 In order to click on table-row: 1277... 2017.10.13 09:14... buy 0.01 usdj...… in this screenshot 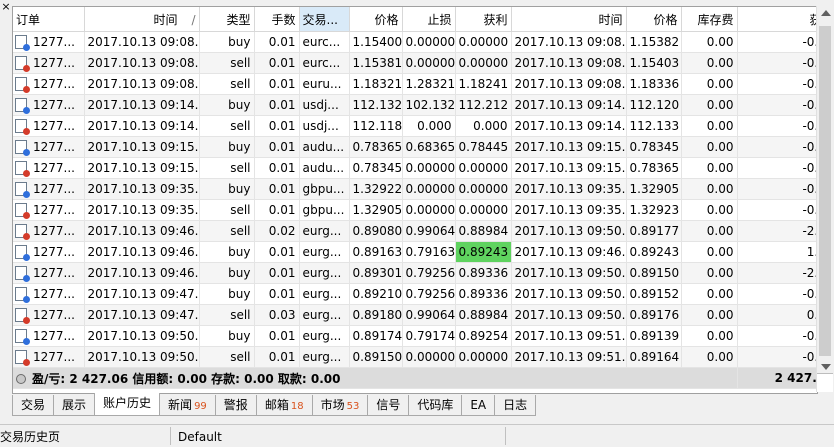, I will do `click(415, 105)`.